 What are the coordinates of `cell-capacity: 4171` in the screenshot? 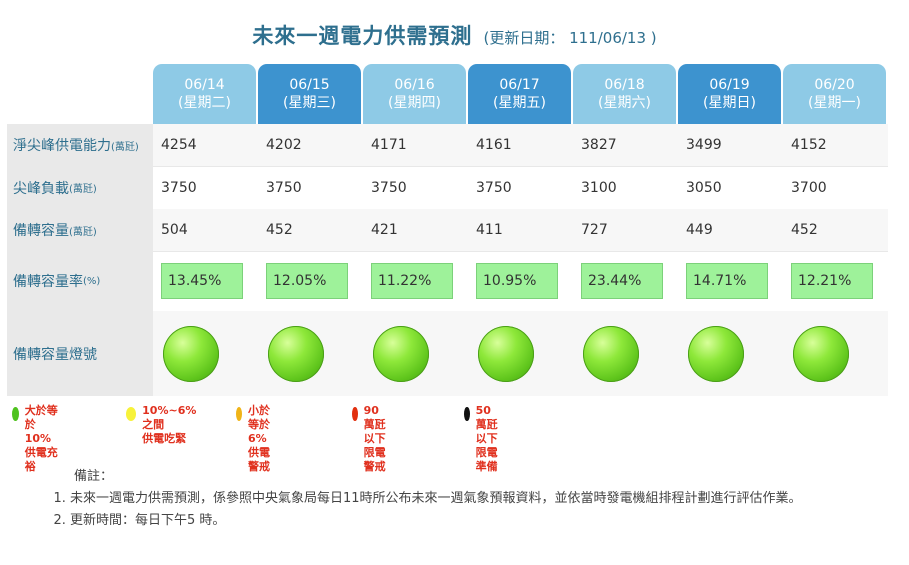 It's located at (415, 145).